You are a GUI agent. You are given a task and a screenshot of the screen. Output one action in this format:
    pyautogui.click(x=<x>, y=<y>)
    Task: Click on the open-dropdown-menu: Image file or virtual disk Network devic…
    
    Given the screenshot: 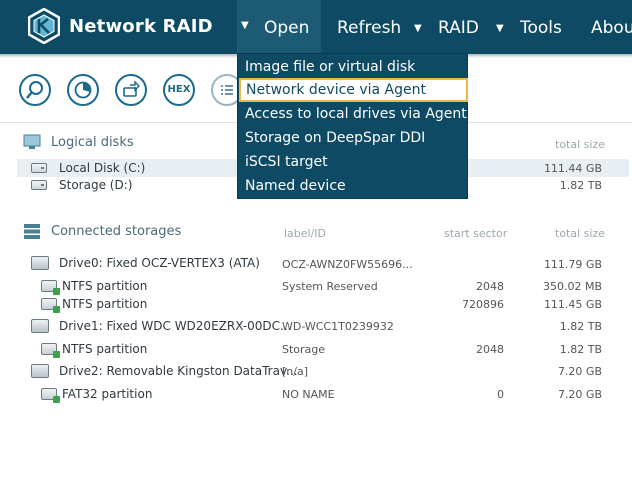 What is the action you would take?
    pyautogui.click(x=352, y=126)
    